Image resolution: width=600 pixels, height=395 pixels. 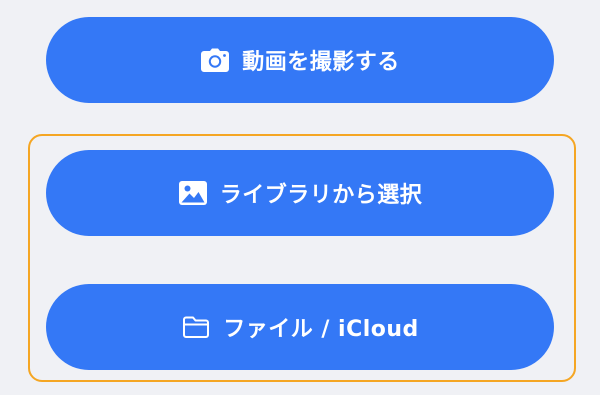 I want to click on file-icloud-label: ファイル / iCloud, so click(x=321, y=329).